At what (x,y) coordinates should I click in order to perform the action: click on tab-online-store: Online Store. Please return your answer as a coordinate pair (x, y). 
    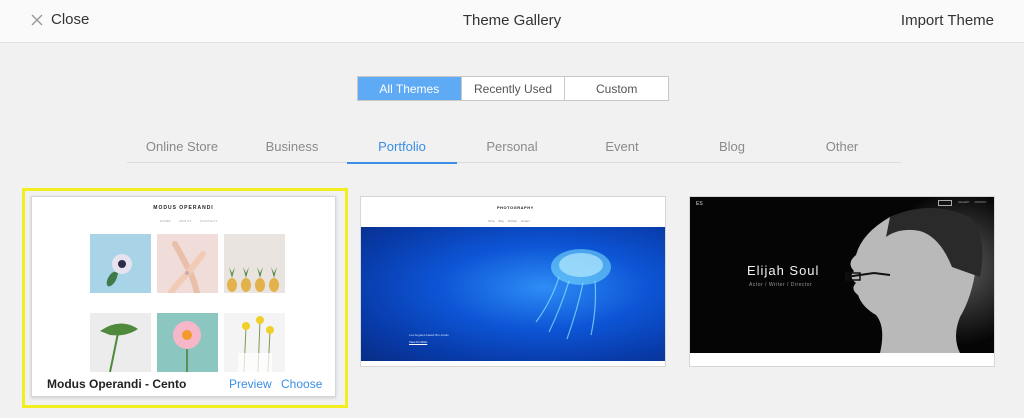
    Looking at the image, I should click on (182, 149).